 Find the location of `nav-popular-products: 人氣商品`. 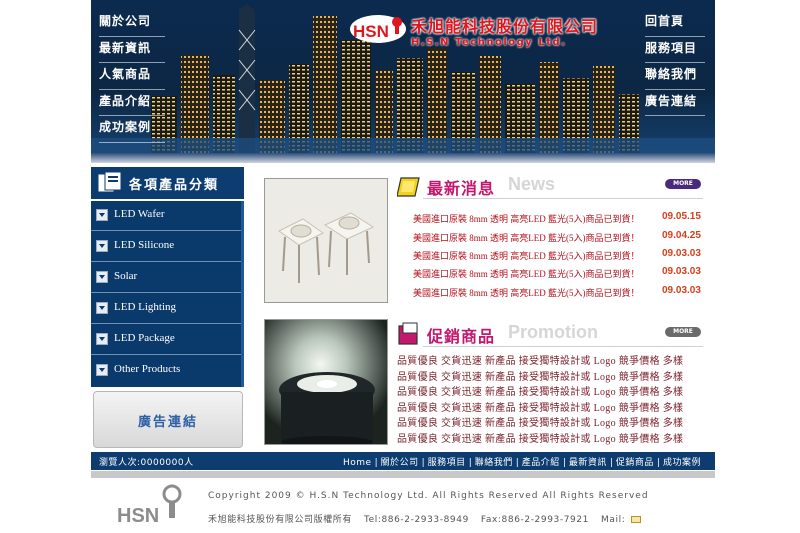

nav-popular-products: 人氣商品 is located at coordinates (132, 76).